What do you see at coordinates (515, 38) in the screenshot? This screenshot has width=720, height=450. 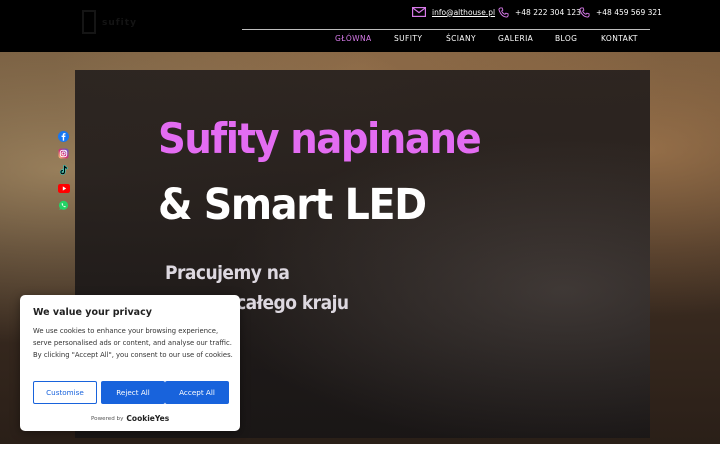 I see `nav-item-galeria: GALERIA` at bounding box center [515, 38].